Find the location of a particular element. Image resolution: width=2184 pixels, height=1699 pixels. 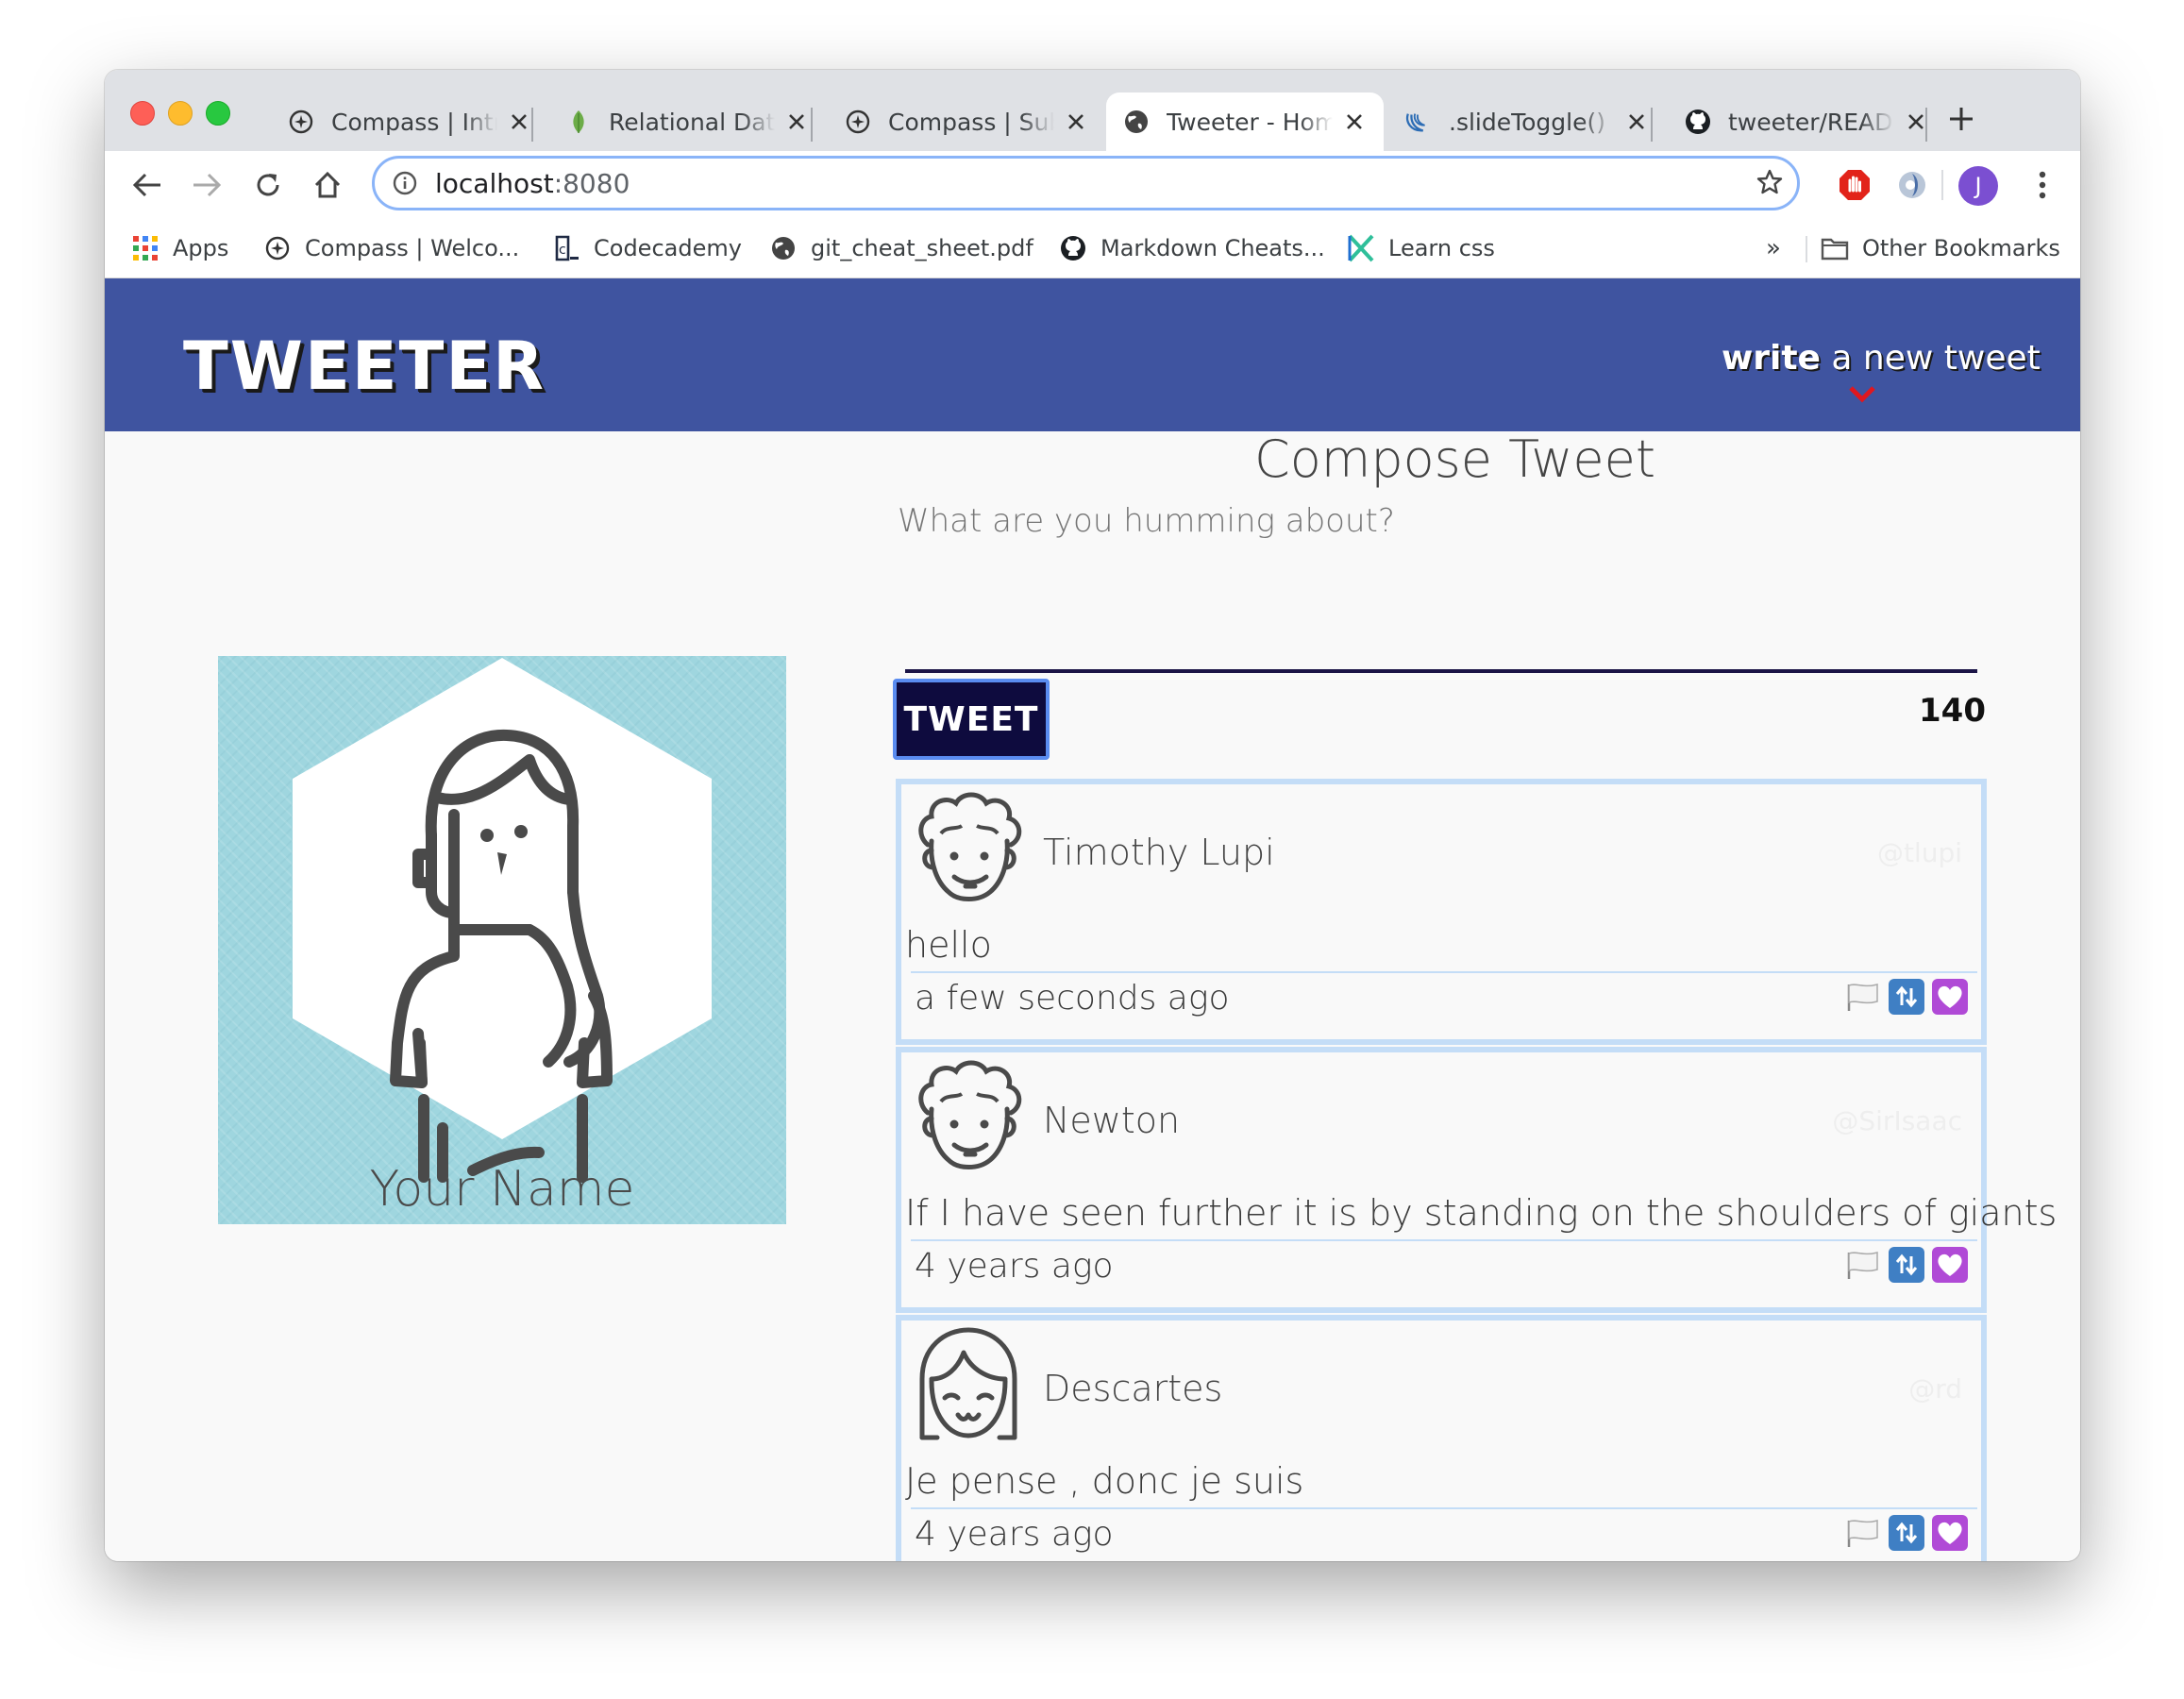

menu-button is located at coordinates (2043, 185).